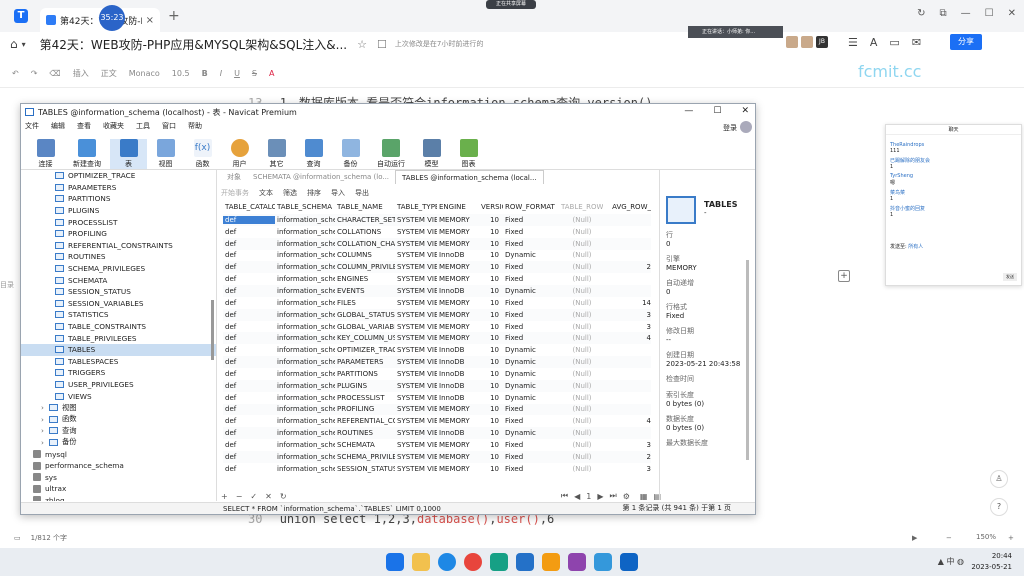 This screenshot has width=1024, height=576. What do you see at coordinates (118, 385) in the screenshot?
I see `tree-item-table: USER_PRIVILEGES` at bounding box center [118, 385].